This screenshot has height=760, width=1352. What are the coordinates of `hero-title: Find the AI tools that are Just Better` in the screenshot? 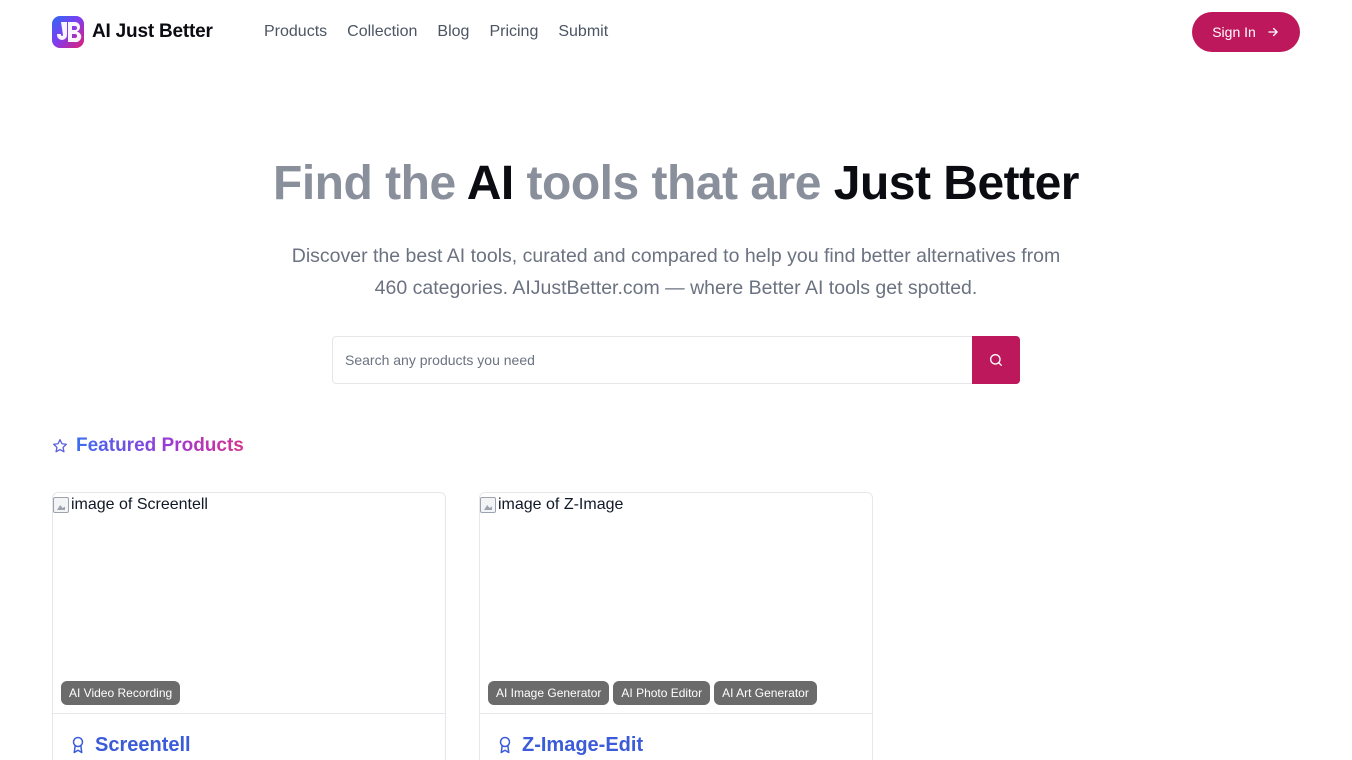 It's located at (676, 184).